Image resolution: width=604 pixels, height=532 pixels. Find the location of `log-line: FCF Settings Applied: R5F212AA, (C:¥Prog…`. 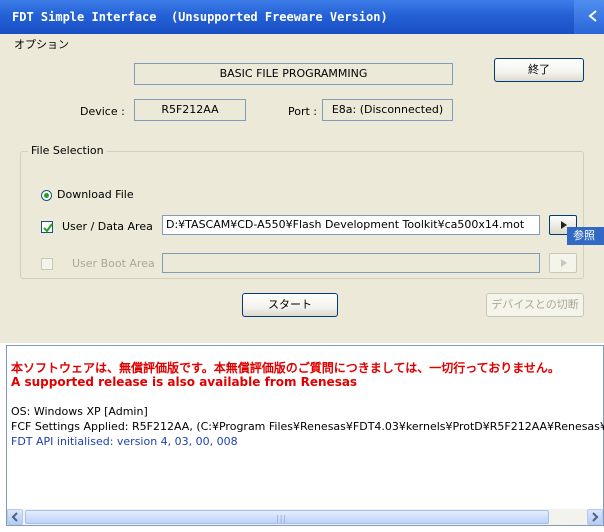

log-line: FCF Settings Applied: R5F212AA, (C:¥Prog… is located at coordinates (307, 426).